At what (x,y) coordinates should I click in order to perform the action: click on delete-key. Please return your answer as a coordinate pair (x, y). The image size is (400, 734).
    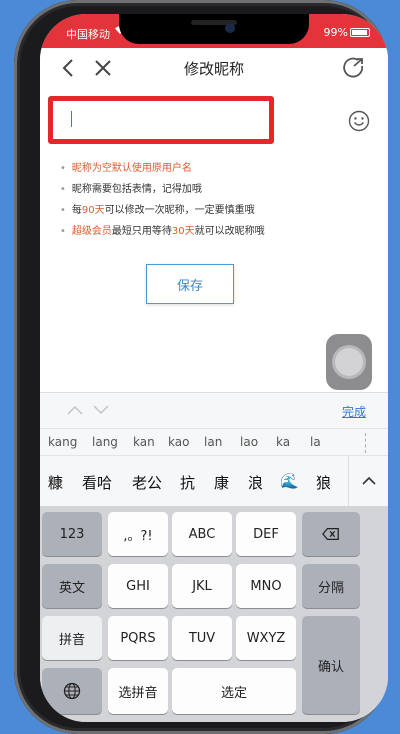
    Looking at the image, I should click on (331, 534).